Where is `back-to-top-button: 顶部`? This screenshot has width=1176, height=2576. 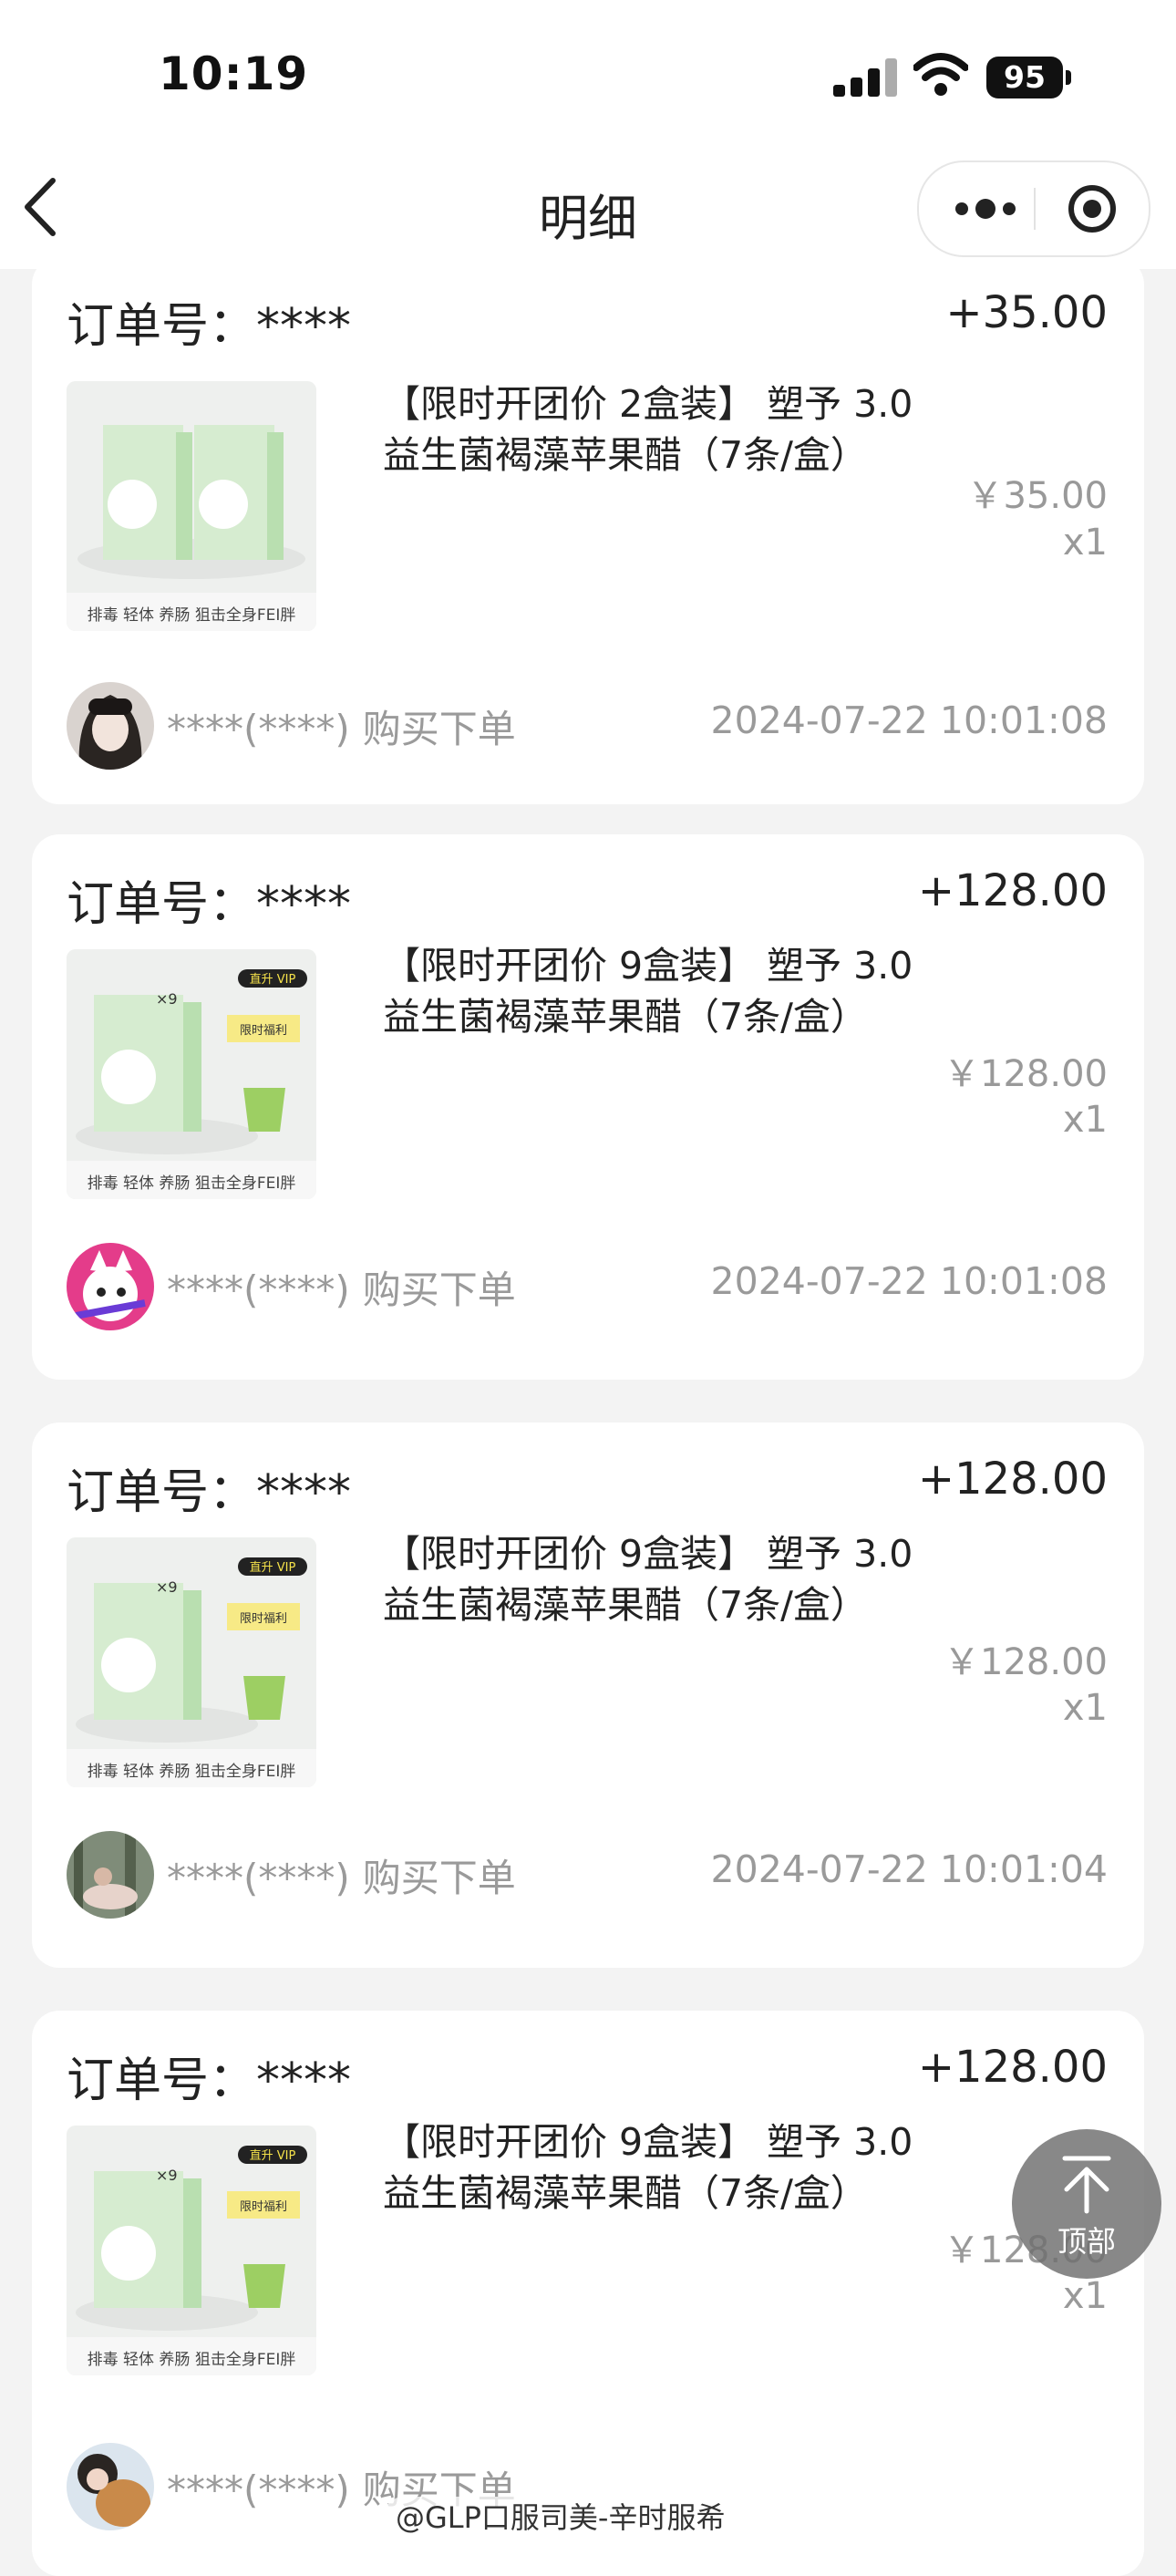 back-to-top-button: 顶部 is located at coordinates (1086, 2204).